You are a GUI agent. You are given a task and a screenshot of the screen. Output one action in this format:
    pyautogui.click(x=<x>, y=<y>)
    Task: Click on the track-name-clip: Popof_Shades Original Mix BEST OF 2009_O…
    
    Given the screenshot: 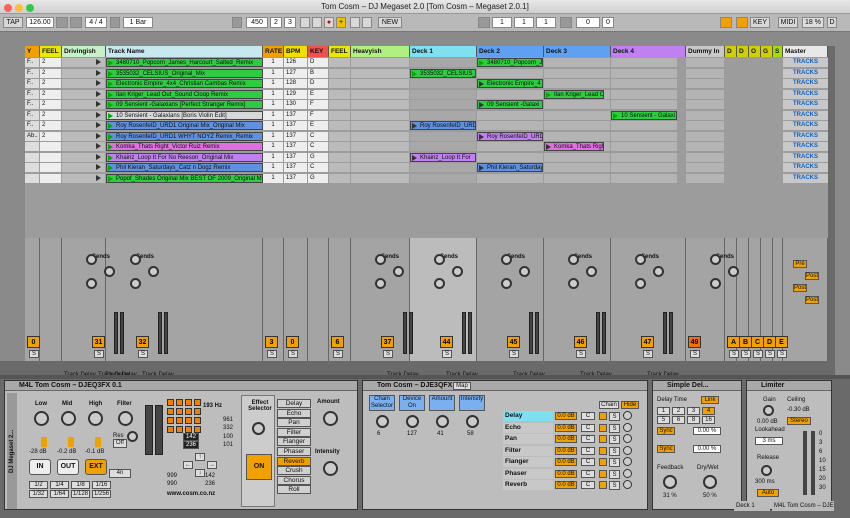 What is the action you would take?
    pyautogui.click(x=184, y=178)
    